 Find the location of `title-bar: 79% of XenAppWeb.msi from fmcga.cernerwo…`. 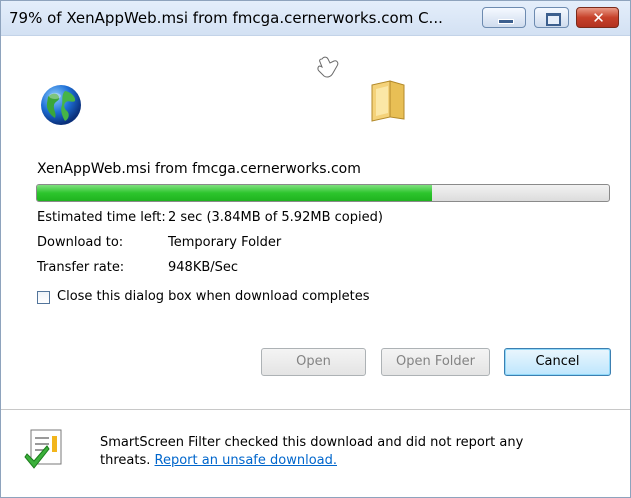

title-bar: 79% of XenAppWeb.msi from fmcga.cernerwo… is located at coordinates (315, 18).